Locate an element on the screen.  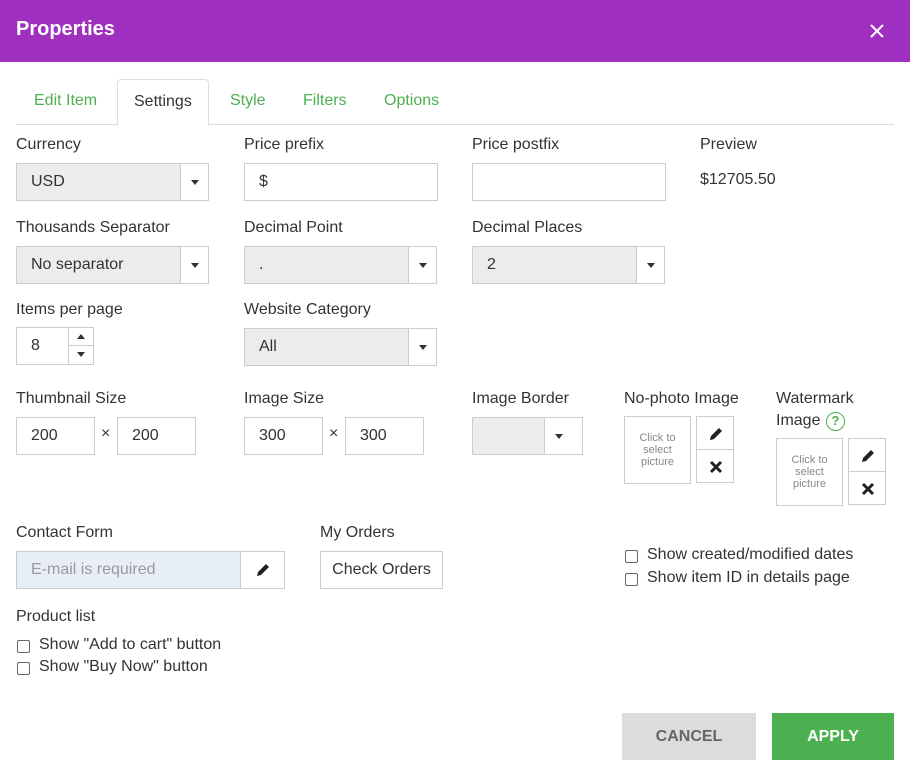
thousands-separator-select: No separator is located at coordinates (112, 265).